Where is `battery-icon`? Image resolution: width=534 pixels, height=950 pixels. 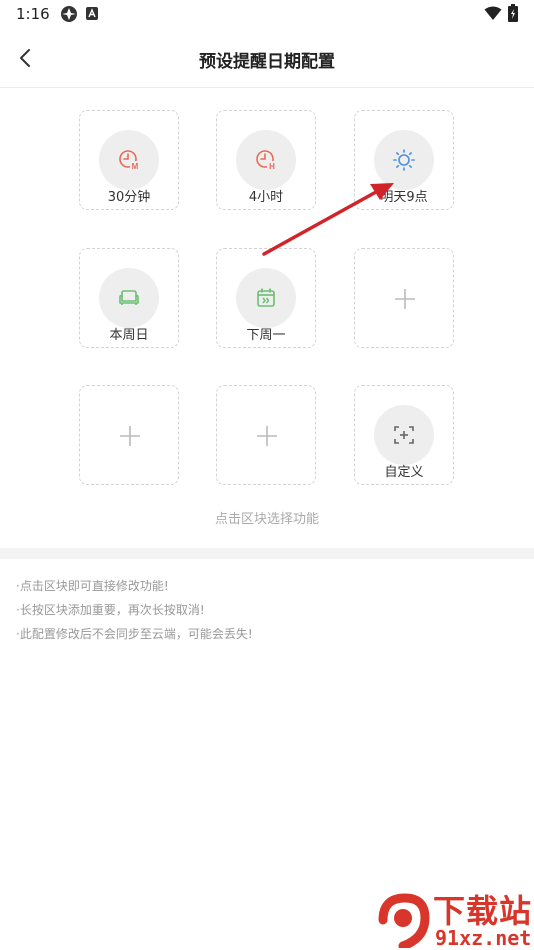 battery-icon is located at coordinates (513, 13).